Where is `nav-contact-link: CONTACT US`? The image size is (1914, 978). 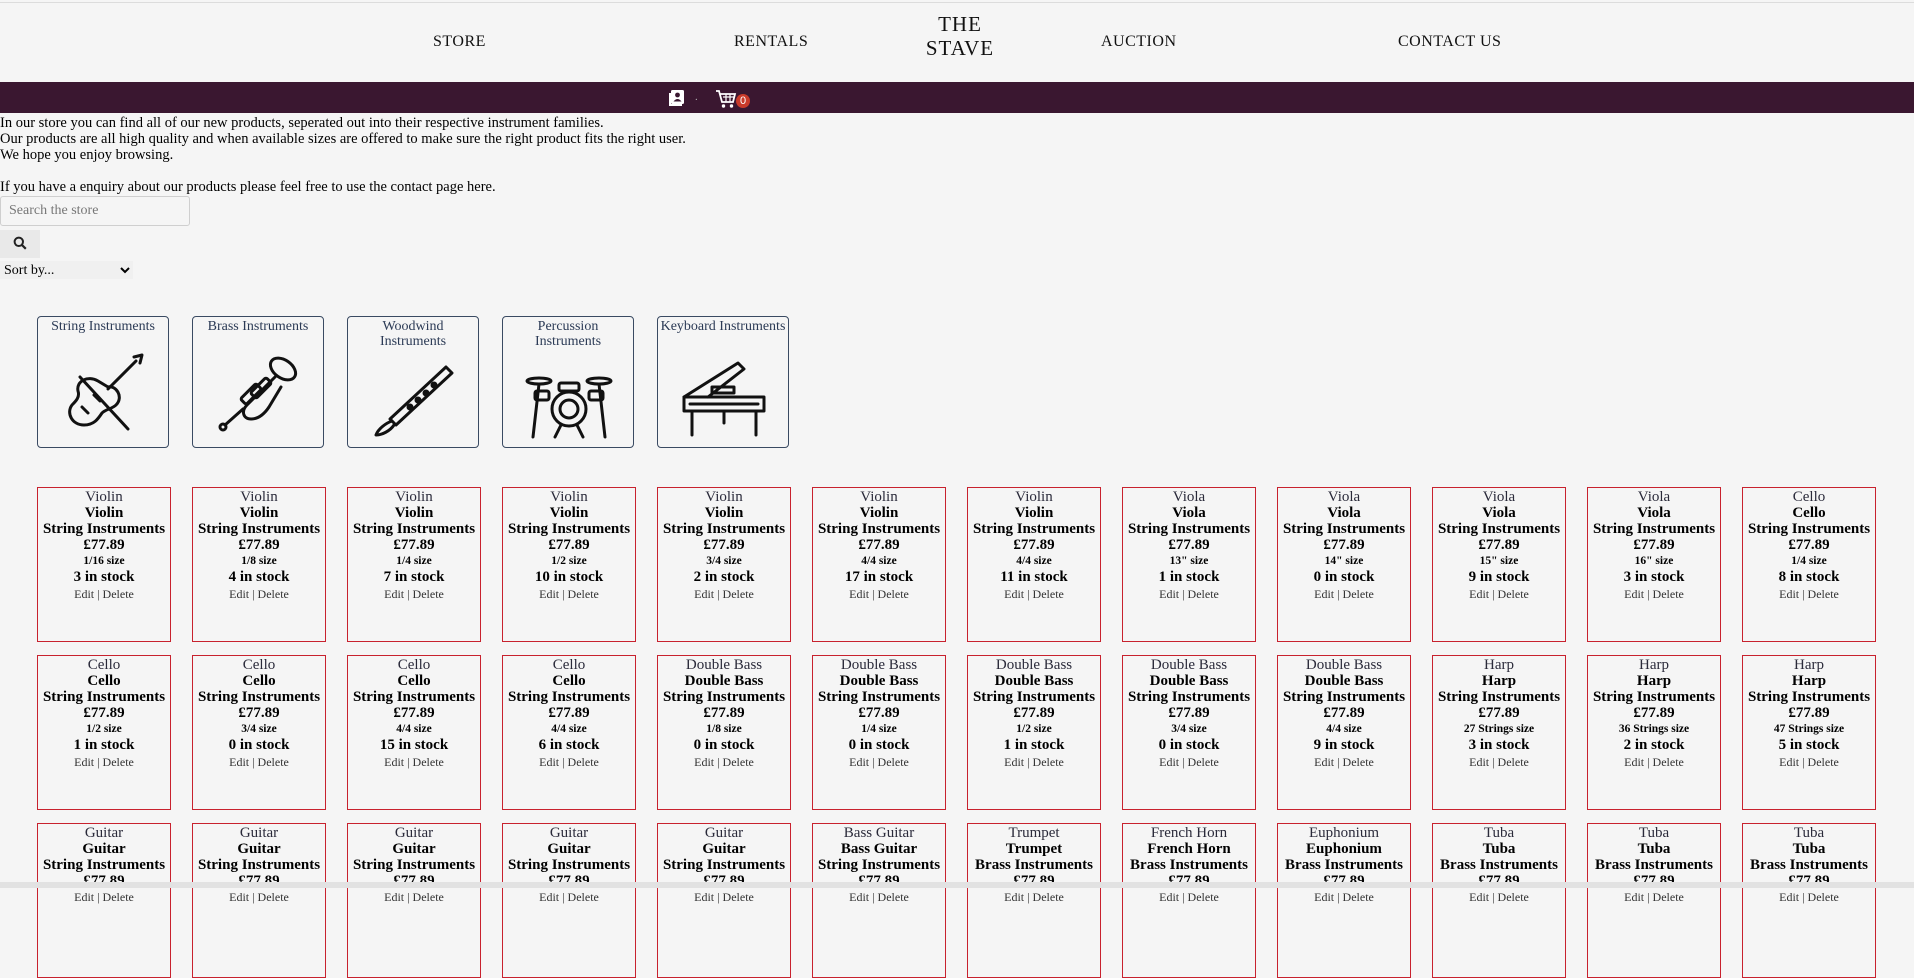 nav-contact-link: CONTACT US is located at coordinates (1449, 42).